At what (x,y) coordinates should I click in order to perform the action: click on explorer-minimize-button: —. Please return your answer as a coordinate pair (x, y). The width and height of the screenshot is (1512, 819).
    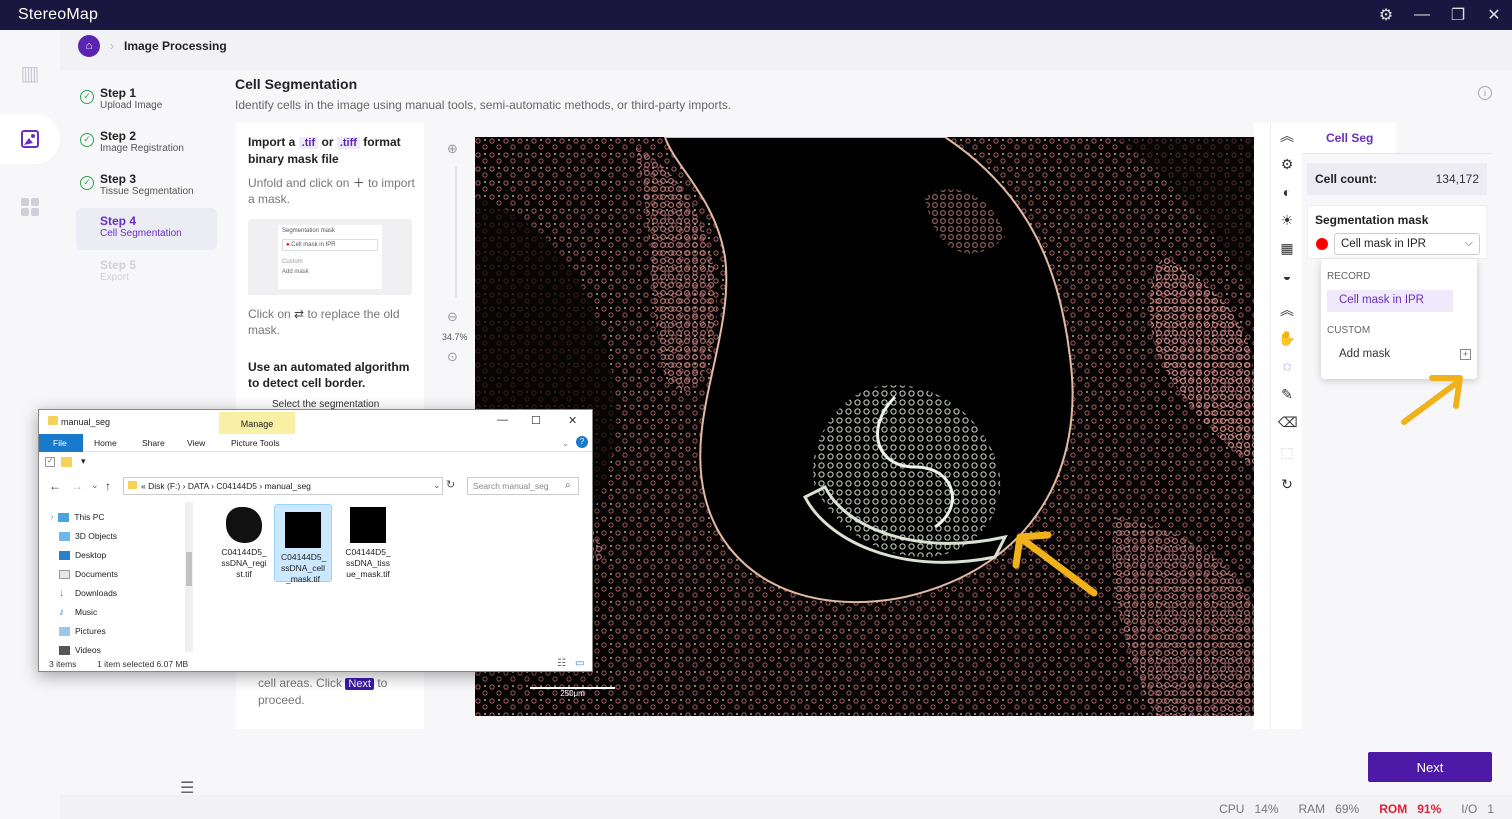
    Looking at the image, I should click on (502, 420).